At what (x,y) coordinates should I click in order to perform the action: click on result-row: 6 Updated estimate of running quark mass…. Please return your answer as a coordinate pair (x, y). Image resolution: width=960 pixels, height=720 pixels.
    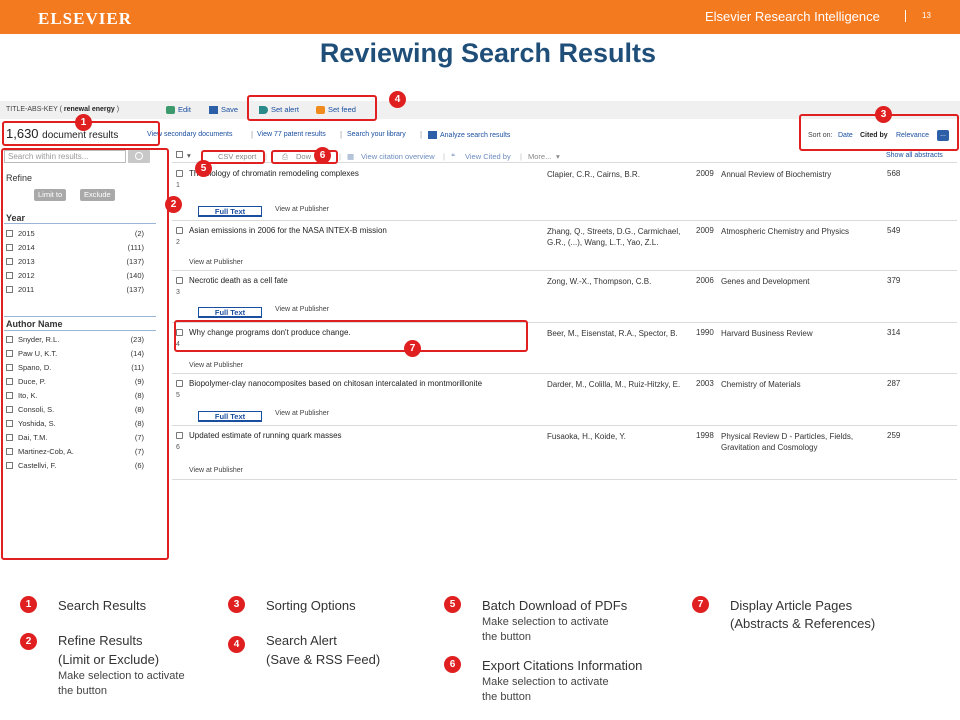
    Looking at the image, I should click on (568, 454).